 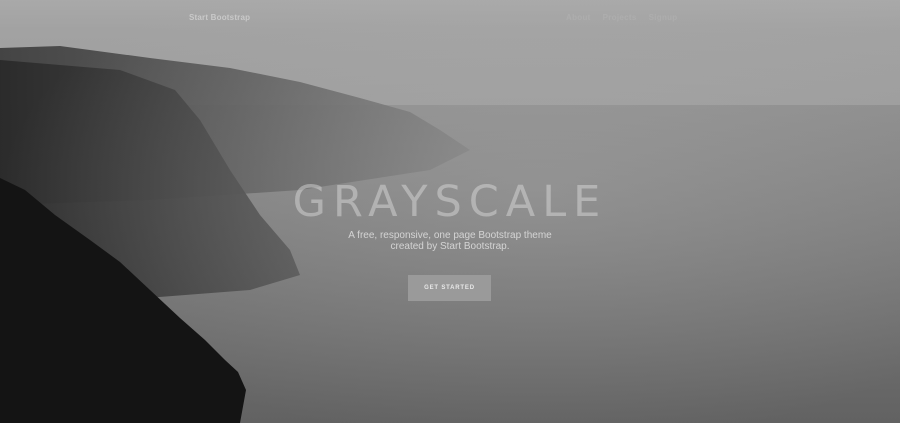 I want to click on nav-link-about: About, so click(x=578, y=17).